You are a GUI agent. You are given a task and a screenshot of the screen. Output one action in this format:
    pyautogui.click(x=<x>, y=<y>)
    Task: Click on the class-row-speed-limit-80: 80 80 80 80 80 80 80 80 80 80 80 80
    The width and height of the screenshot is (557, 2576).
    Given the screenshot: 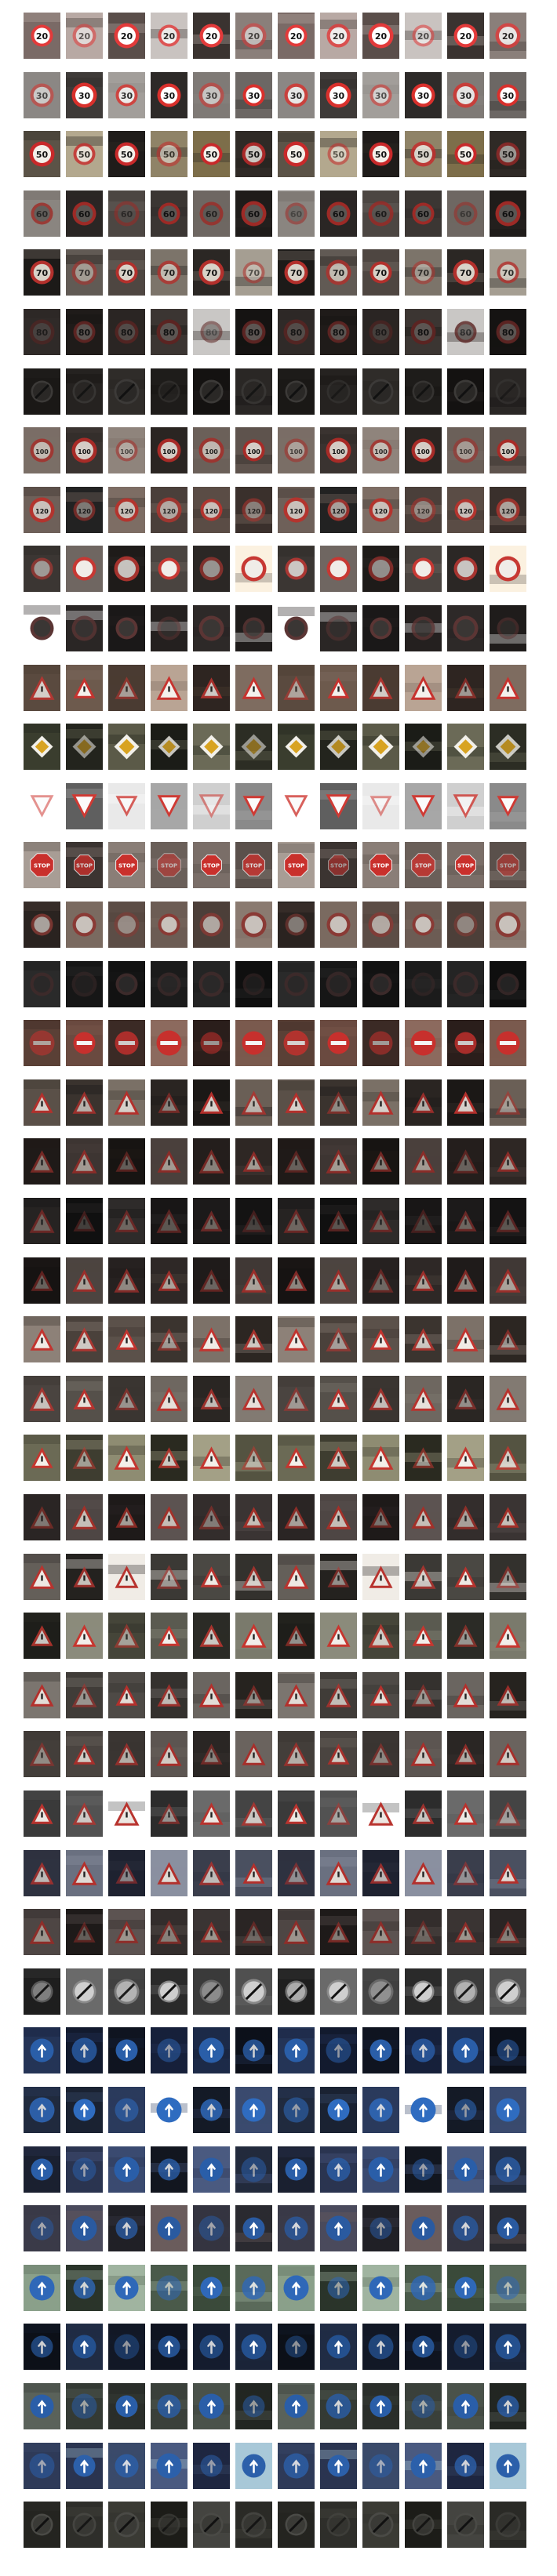 What is the action you would take?
    pyautogui.click(x=278, y=332)
    